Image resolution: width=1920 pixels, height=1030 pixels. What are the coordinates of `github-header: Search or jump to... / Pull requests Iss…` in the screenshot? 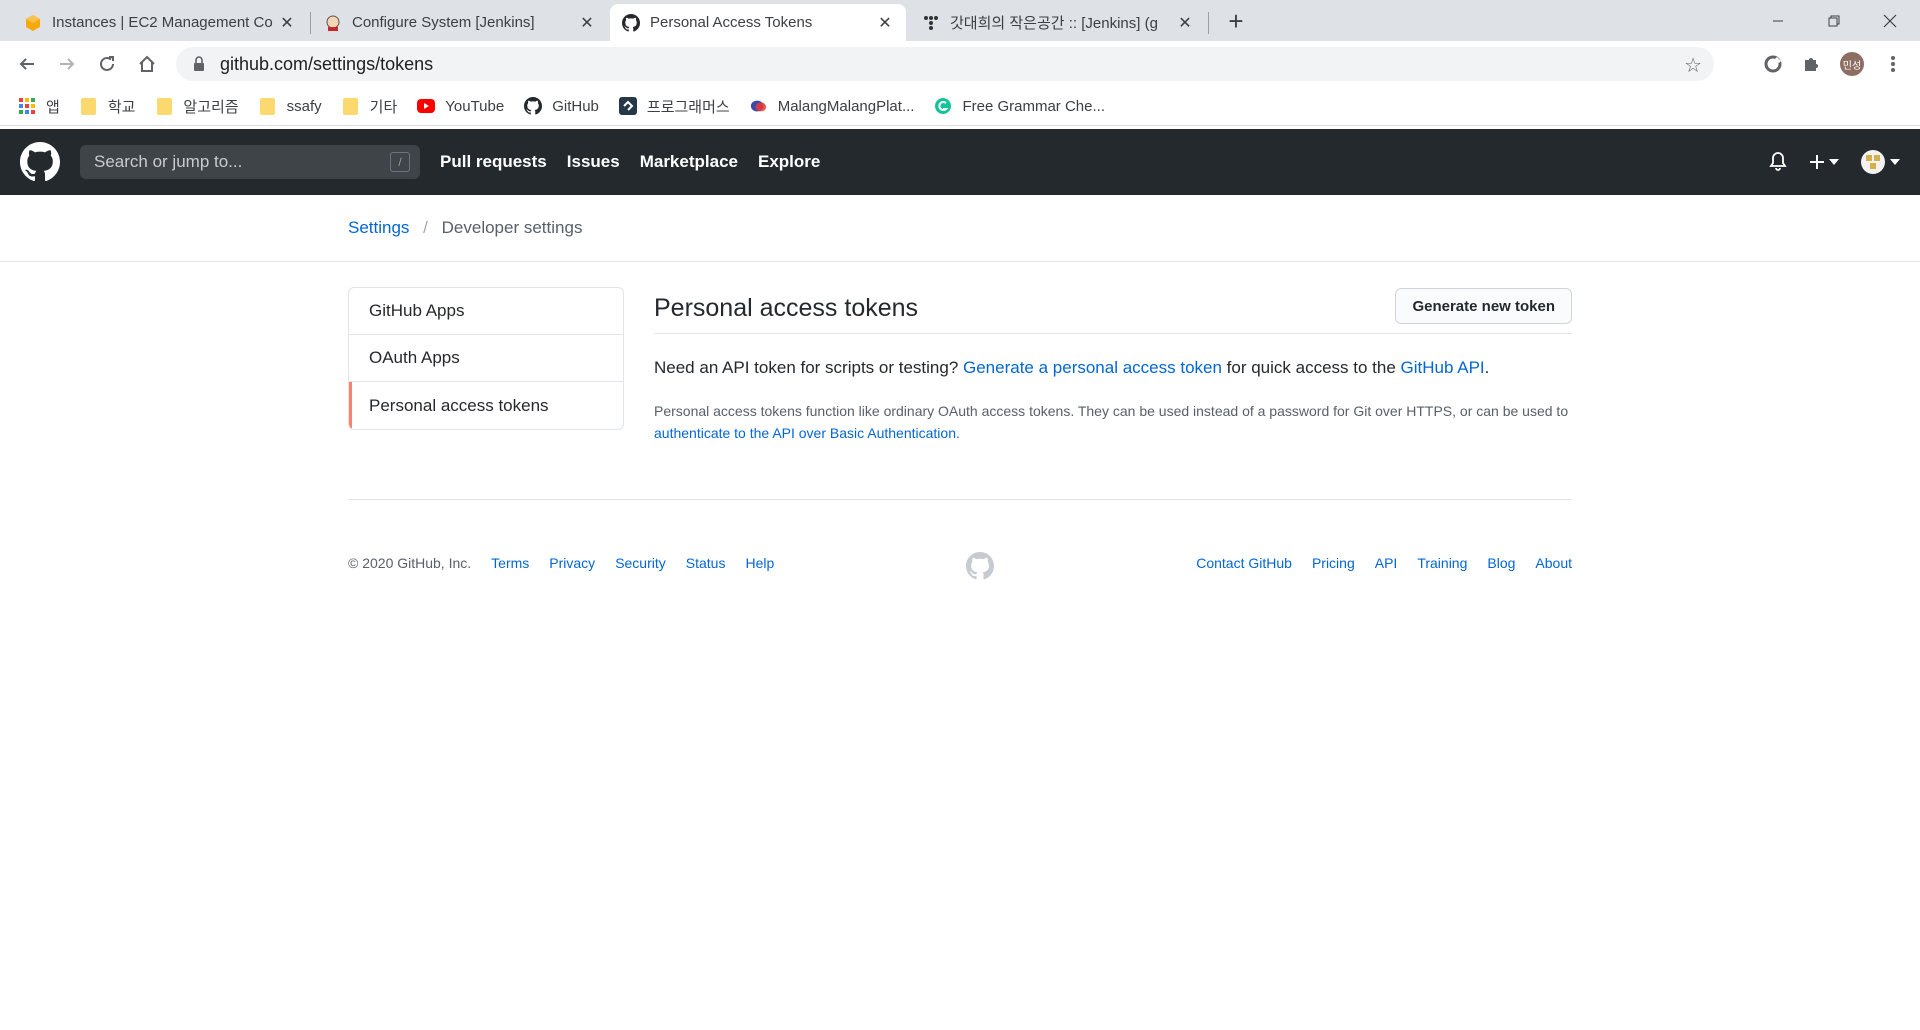 It's located at (960, 162).